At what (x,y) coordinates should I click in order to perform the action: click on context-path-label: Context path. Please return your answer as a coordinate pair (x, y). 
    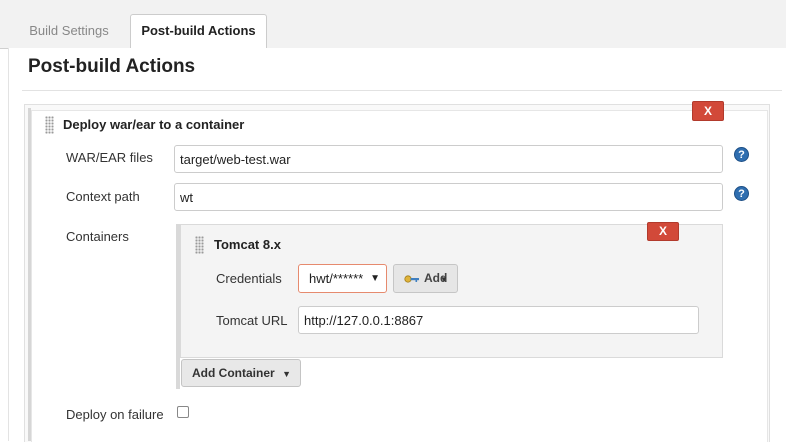
    Looking at the image, I should click on (103, 196).